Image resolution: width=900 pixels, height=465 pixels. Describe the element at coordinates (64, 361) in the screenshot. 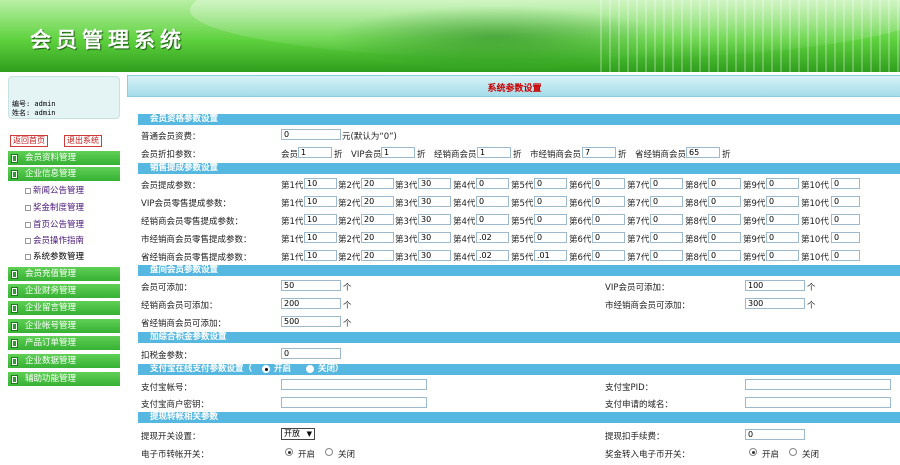

I see `menu-data: 企业数据管理` at that location.